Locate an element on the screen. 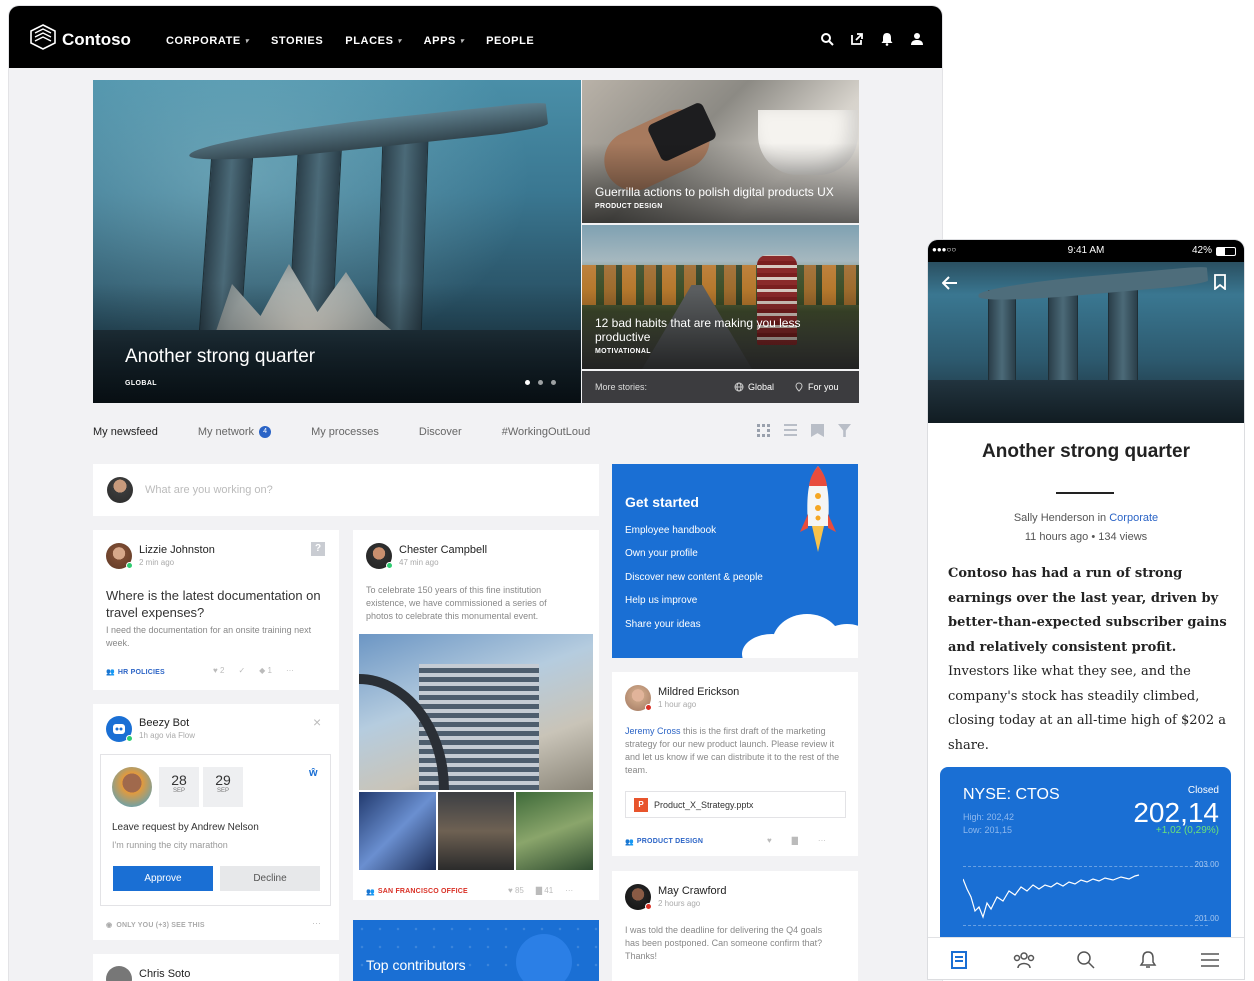 This screenshot has height=981, width=1254. nav-places: PLACES ▾ is located at coordinates (373, 41).